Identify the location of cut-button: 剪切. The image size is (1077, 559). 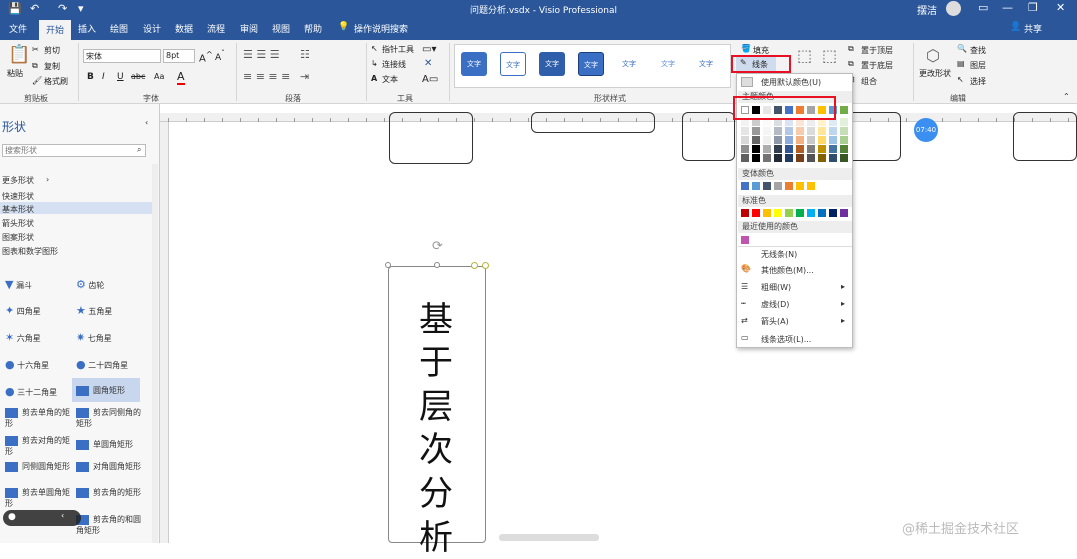
(52, 50).